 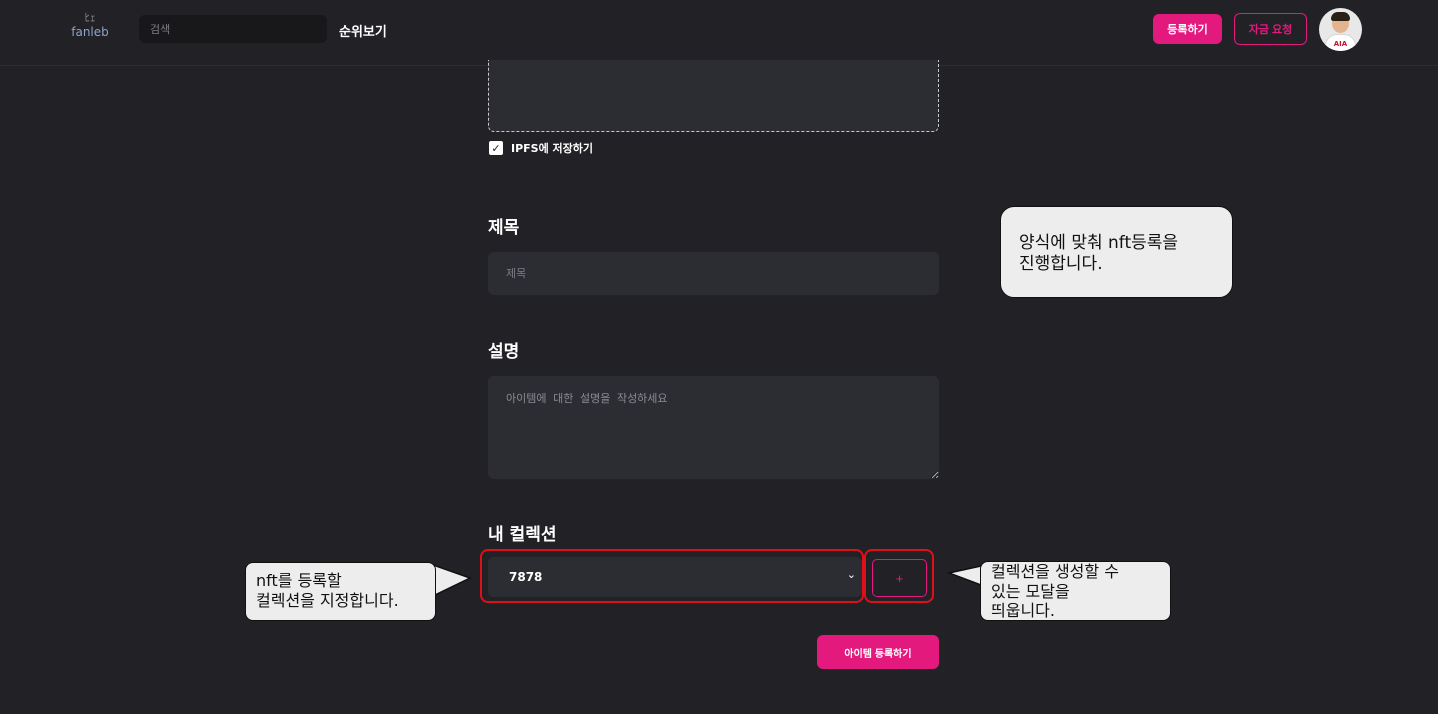 I want to click on callout-text-line: 컬렉션을 지정합니다., so click(x=327, y=600).